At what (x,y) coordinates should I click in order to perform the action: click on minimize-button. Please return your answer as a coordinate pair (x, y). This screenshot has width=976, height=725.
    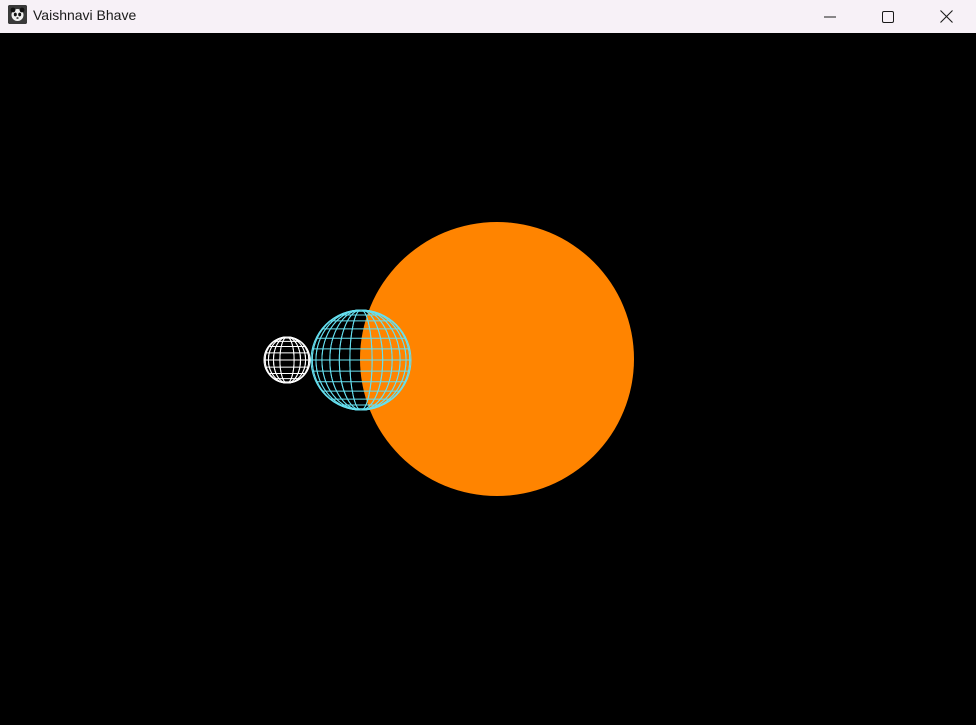
    Looking at the image, I should click on (830, 16).